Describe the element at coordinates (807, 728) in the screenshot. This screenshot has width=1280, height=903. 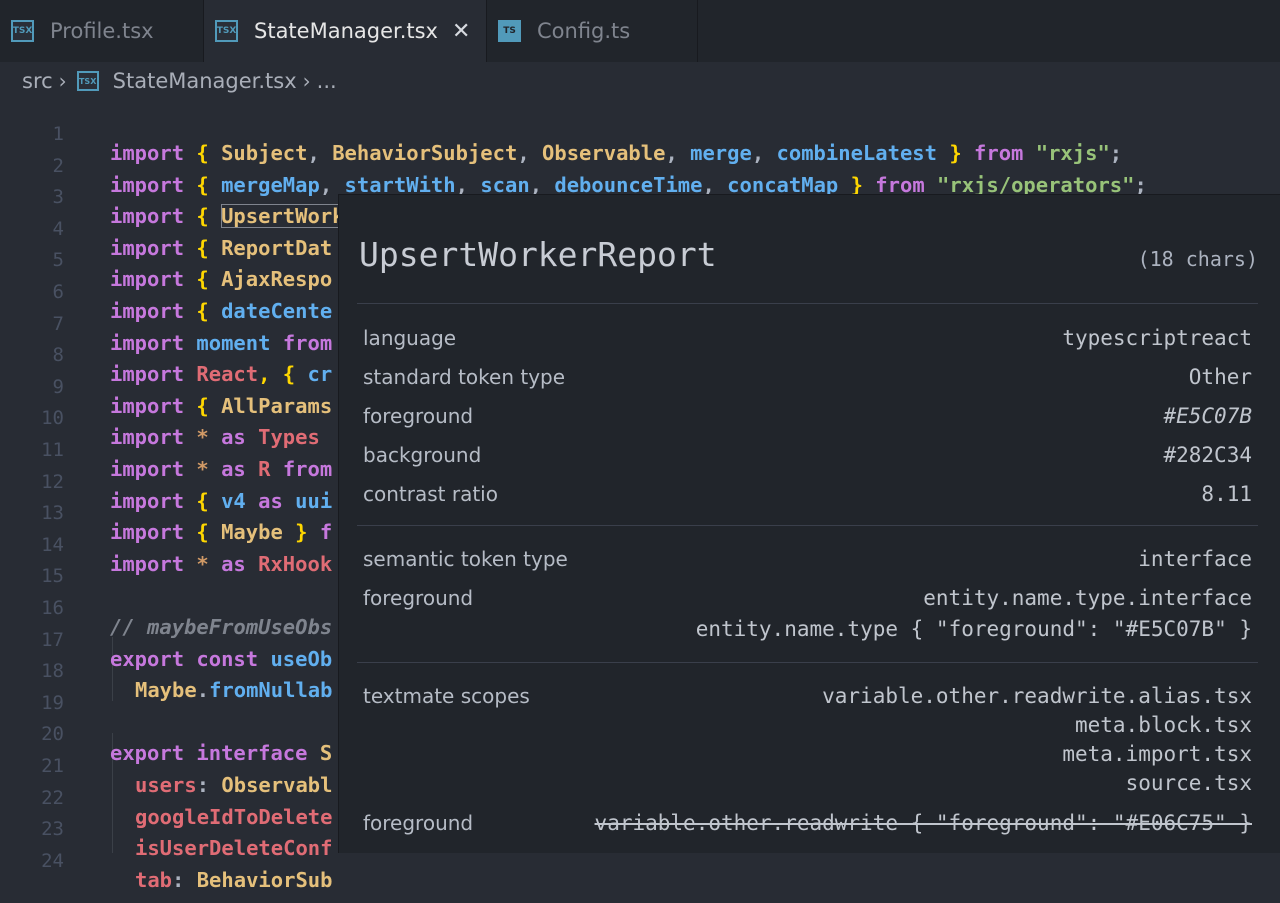
I see `hover-row: meta.block.tsx` at that location.